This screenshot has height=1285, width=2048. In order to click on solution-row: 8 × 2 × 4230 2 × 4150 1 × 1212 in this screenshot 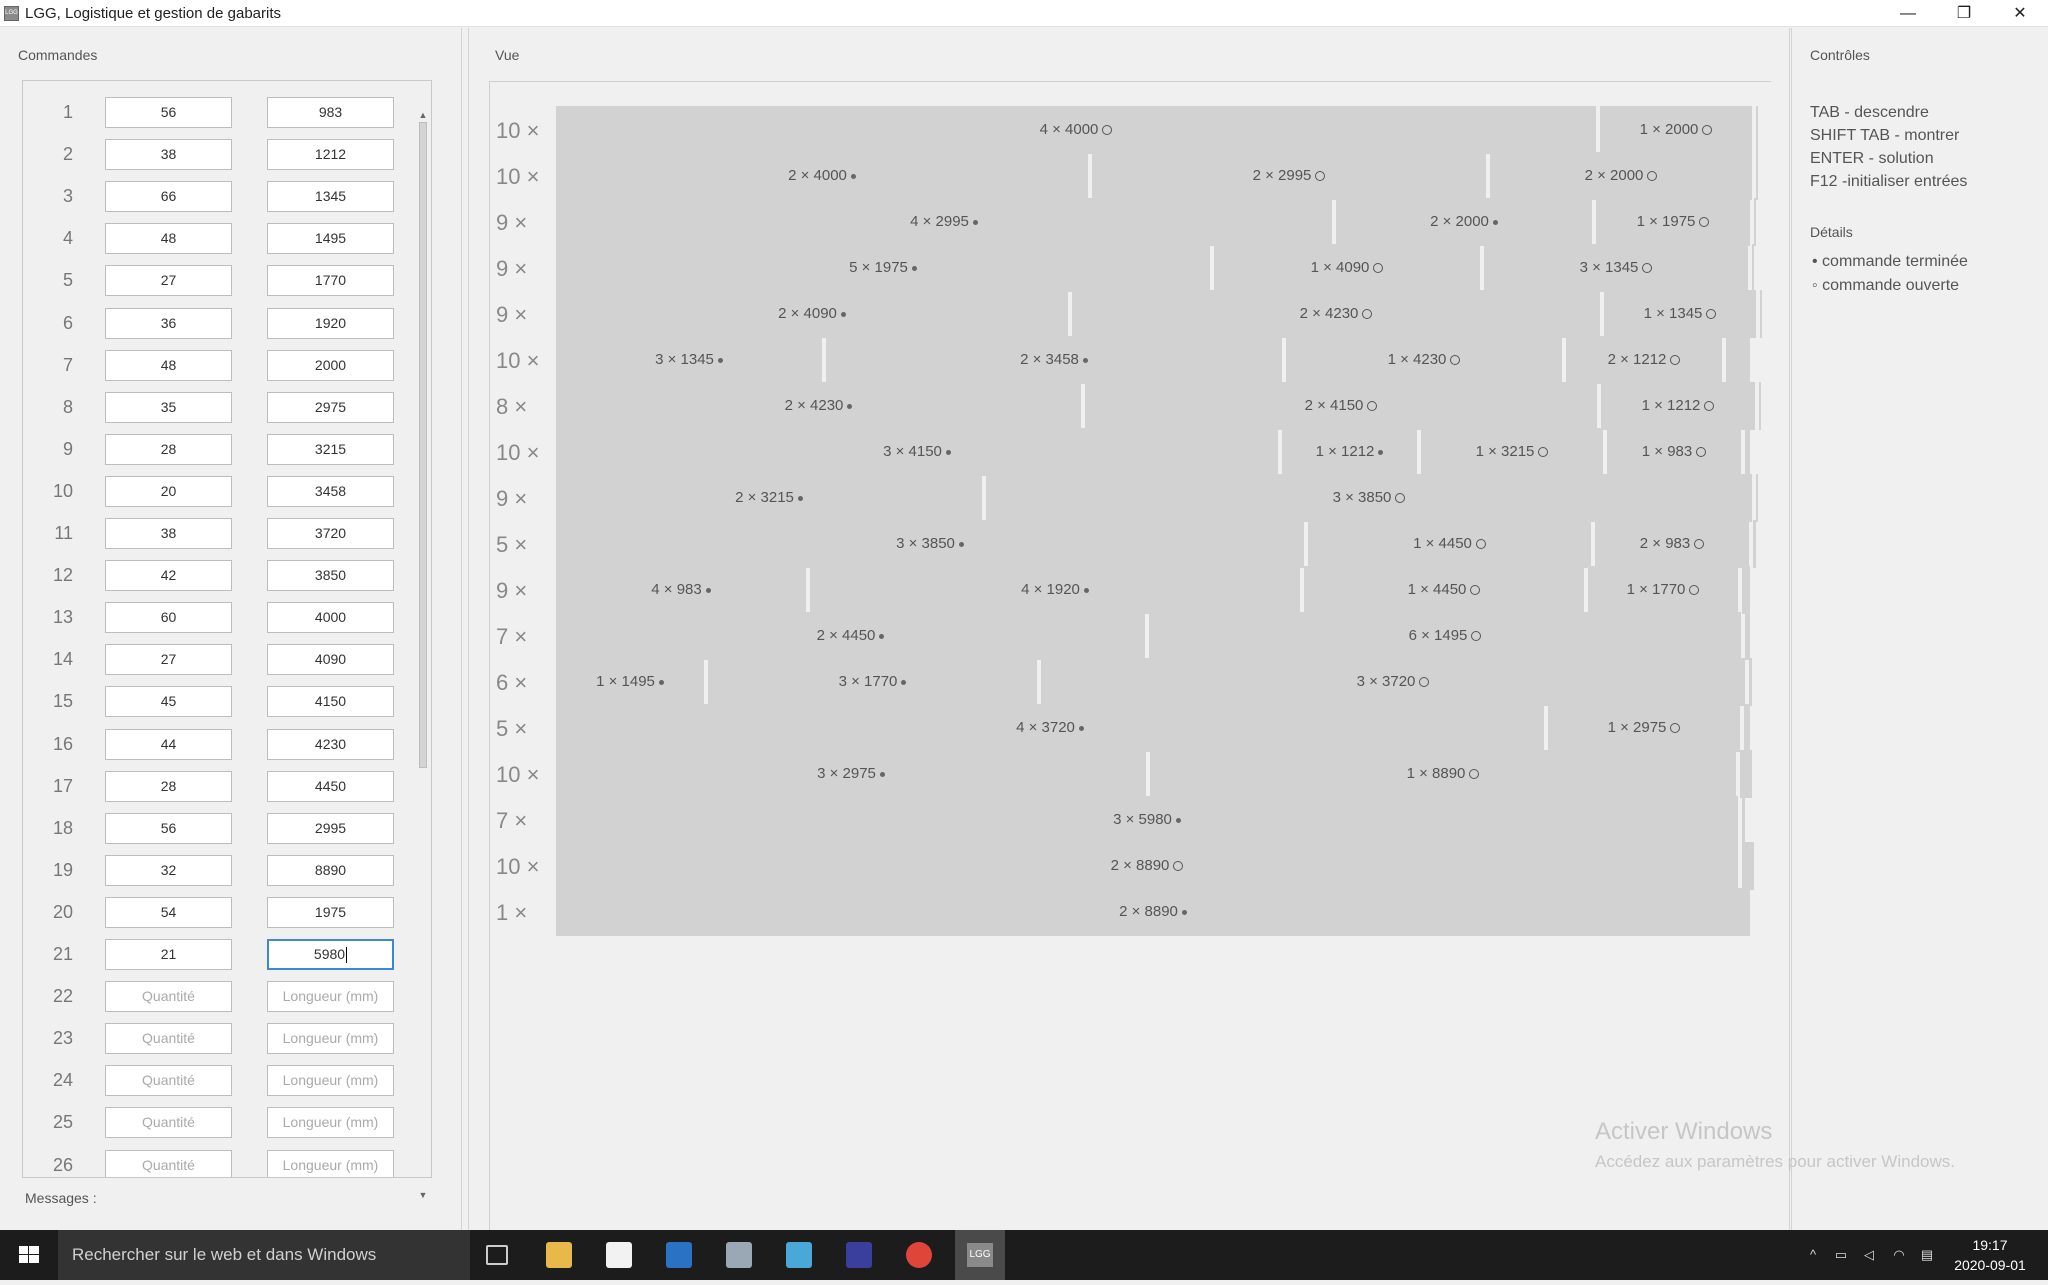, I will do `click(1130, 407)`.